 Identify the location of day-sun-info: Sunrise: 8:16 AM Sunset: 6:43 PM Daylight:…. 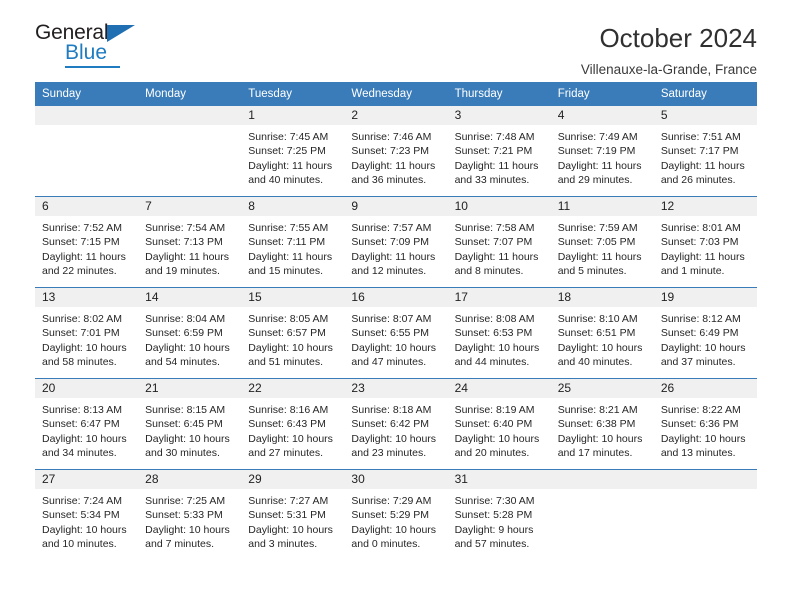
(292, 429).